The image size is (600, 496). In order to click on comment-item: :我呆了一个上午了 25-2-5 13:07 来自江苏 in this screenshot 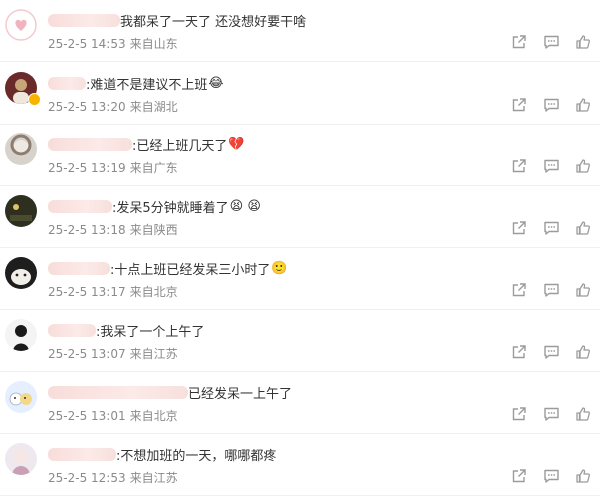, I will do `click(300, 341)`.